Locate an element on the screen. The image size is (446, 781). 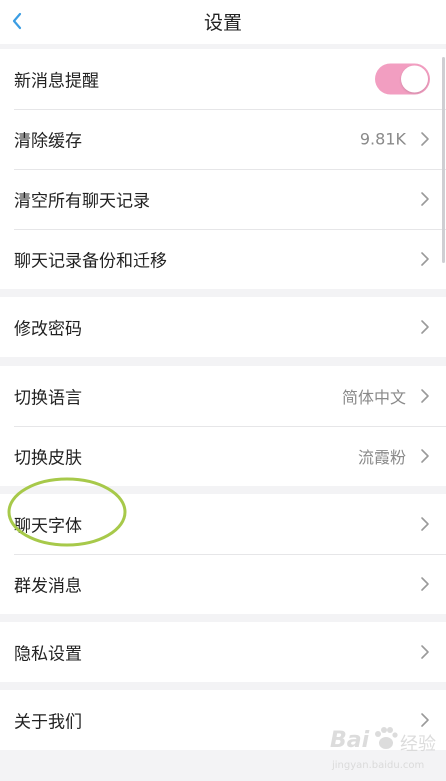
setting-new-message-alert: 新消息提醒 is located at coordinates (223, 79).